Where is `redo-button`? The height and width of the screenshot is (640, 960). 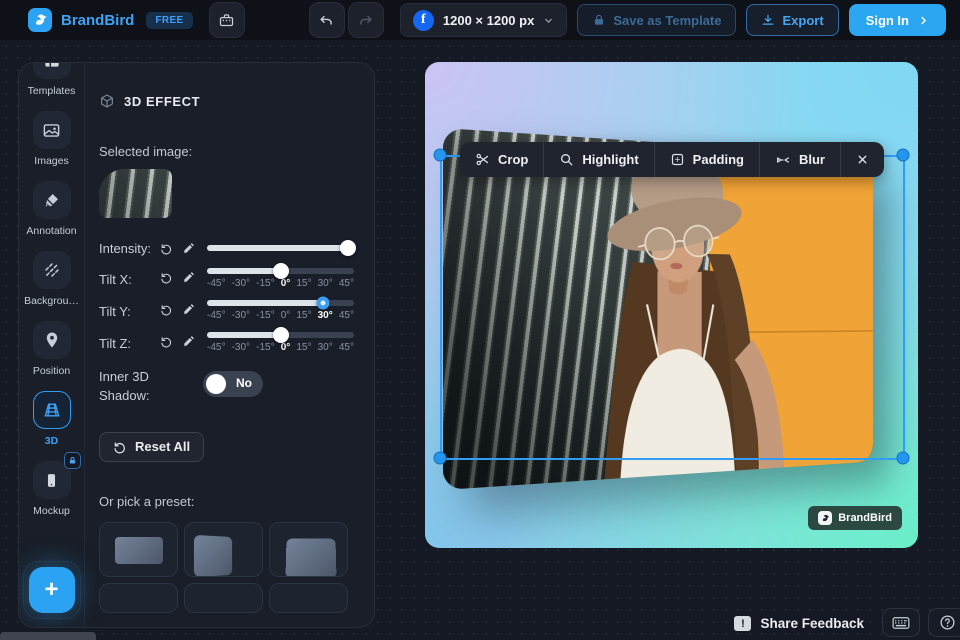
redo-button is located at coordinates (365, 20).